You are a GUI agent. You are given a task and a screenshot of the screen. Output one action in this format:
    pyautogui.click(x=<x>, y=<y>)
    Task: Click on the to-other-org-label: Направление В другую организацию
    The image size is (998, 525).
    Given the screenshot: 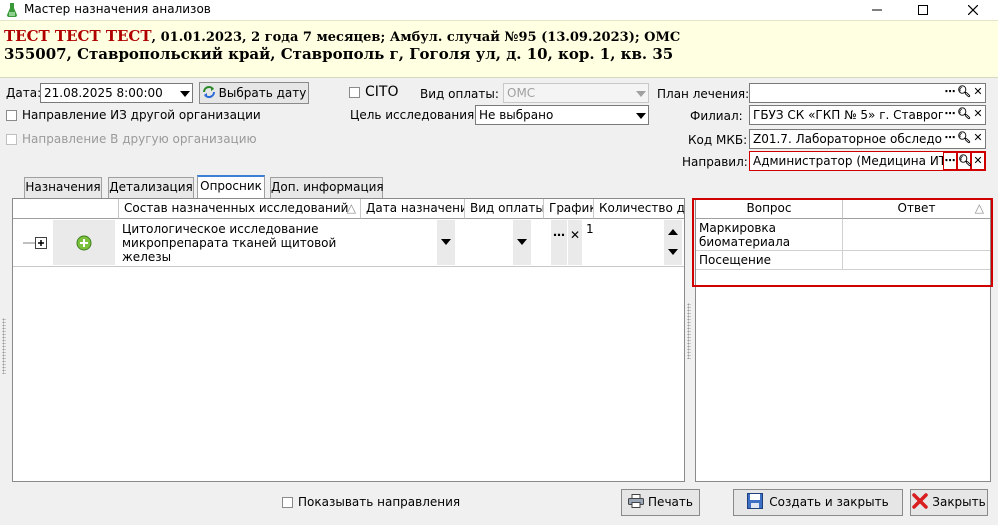 What is the action you would take?
    pyautogui.click(x=139, y=139)
    